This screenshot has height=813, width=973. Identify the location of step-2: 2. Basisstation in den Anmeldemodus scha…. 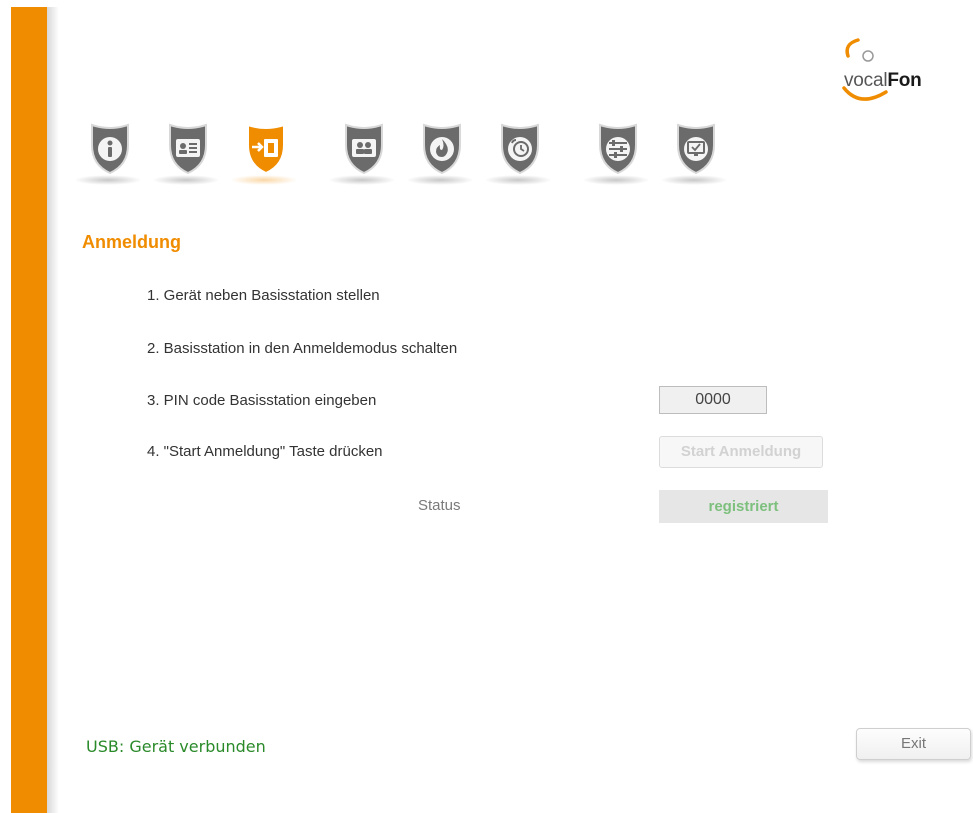
(302, 348).